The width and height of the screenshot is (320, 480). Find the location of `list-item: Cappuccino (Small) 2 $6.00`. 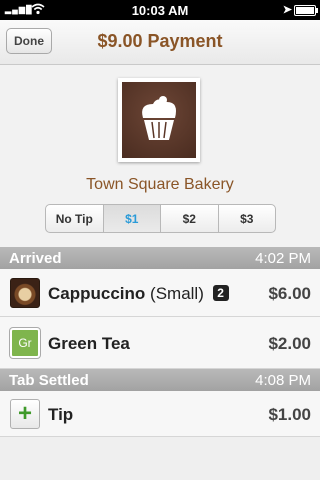

list-item: Cappuccino (Small) 2 $6.00 is located at coordinates (160, 293).